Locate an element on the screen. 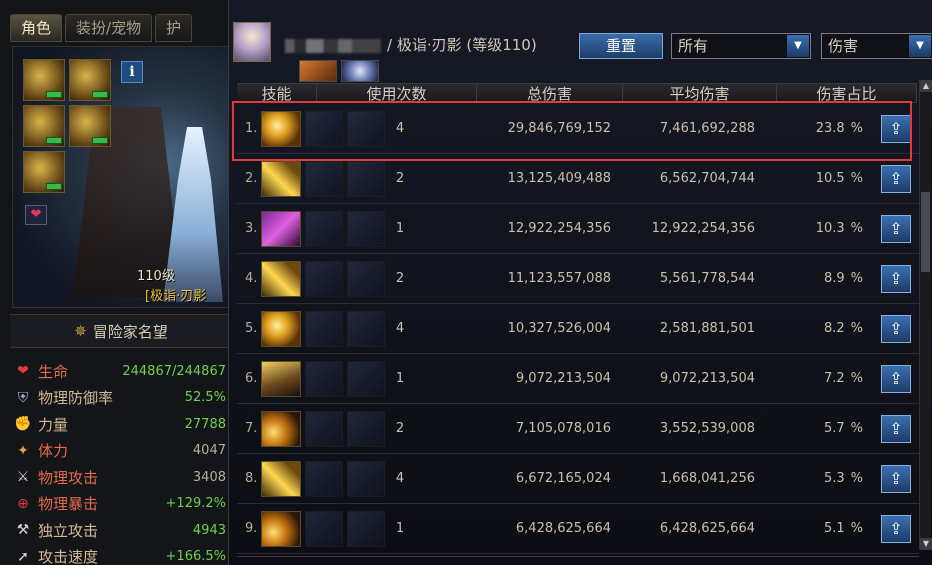 The image size is (932, 565). type-dropdown: 伤害 ▼ is located at coordinates (876, 46).